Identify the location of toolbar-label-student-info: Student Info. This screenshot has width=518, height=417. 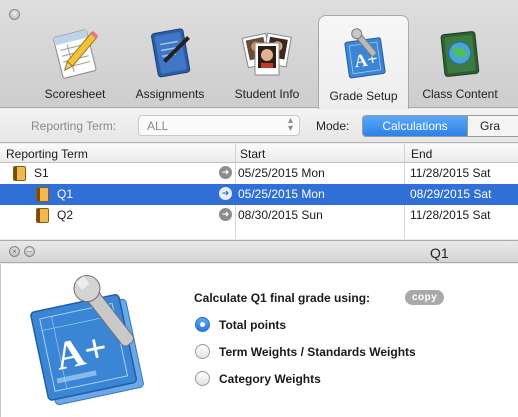
(267, 94).